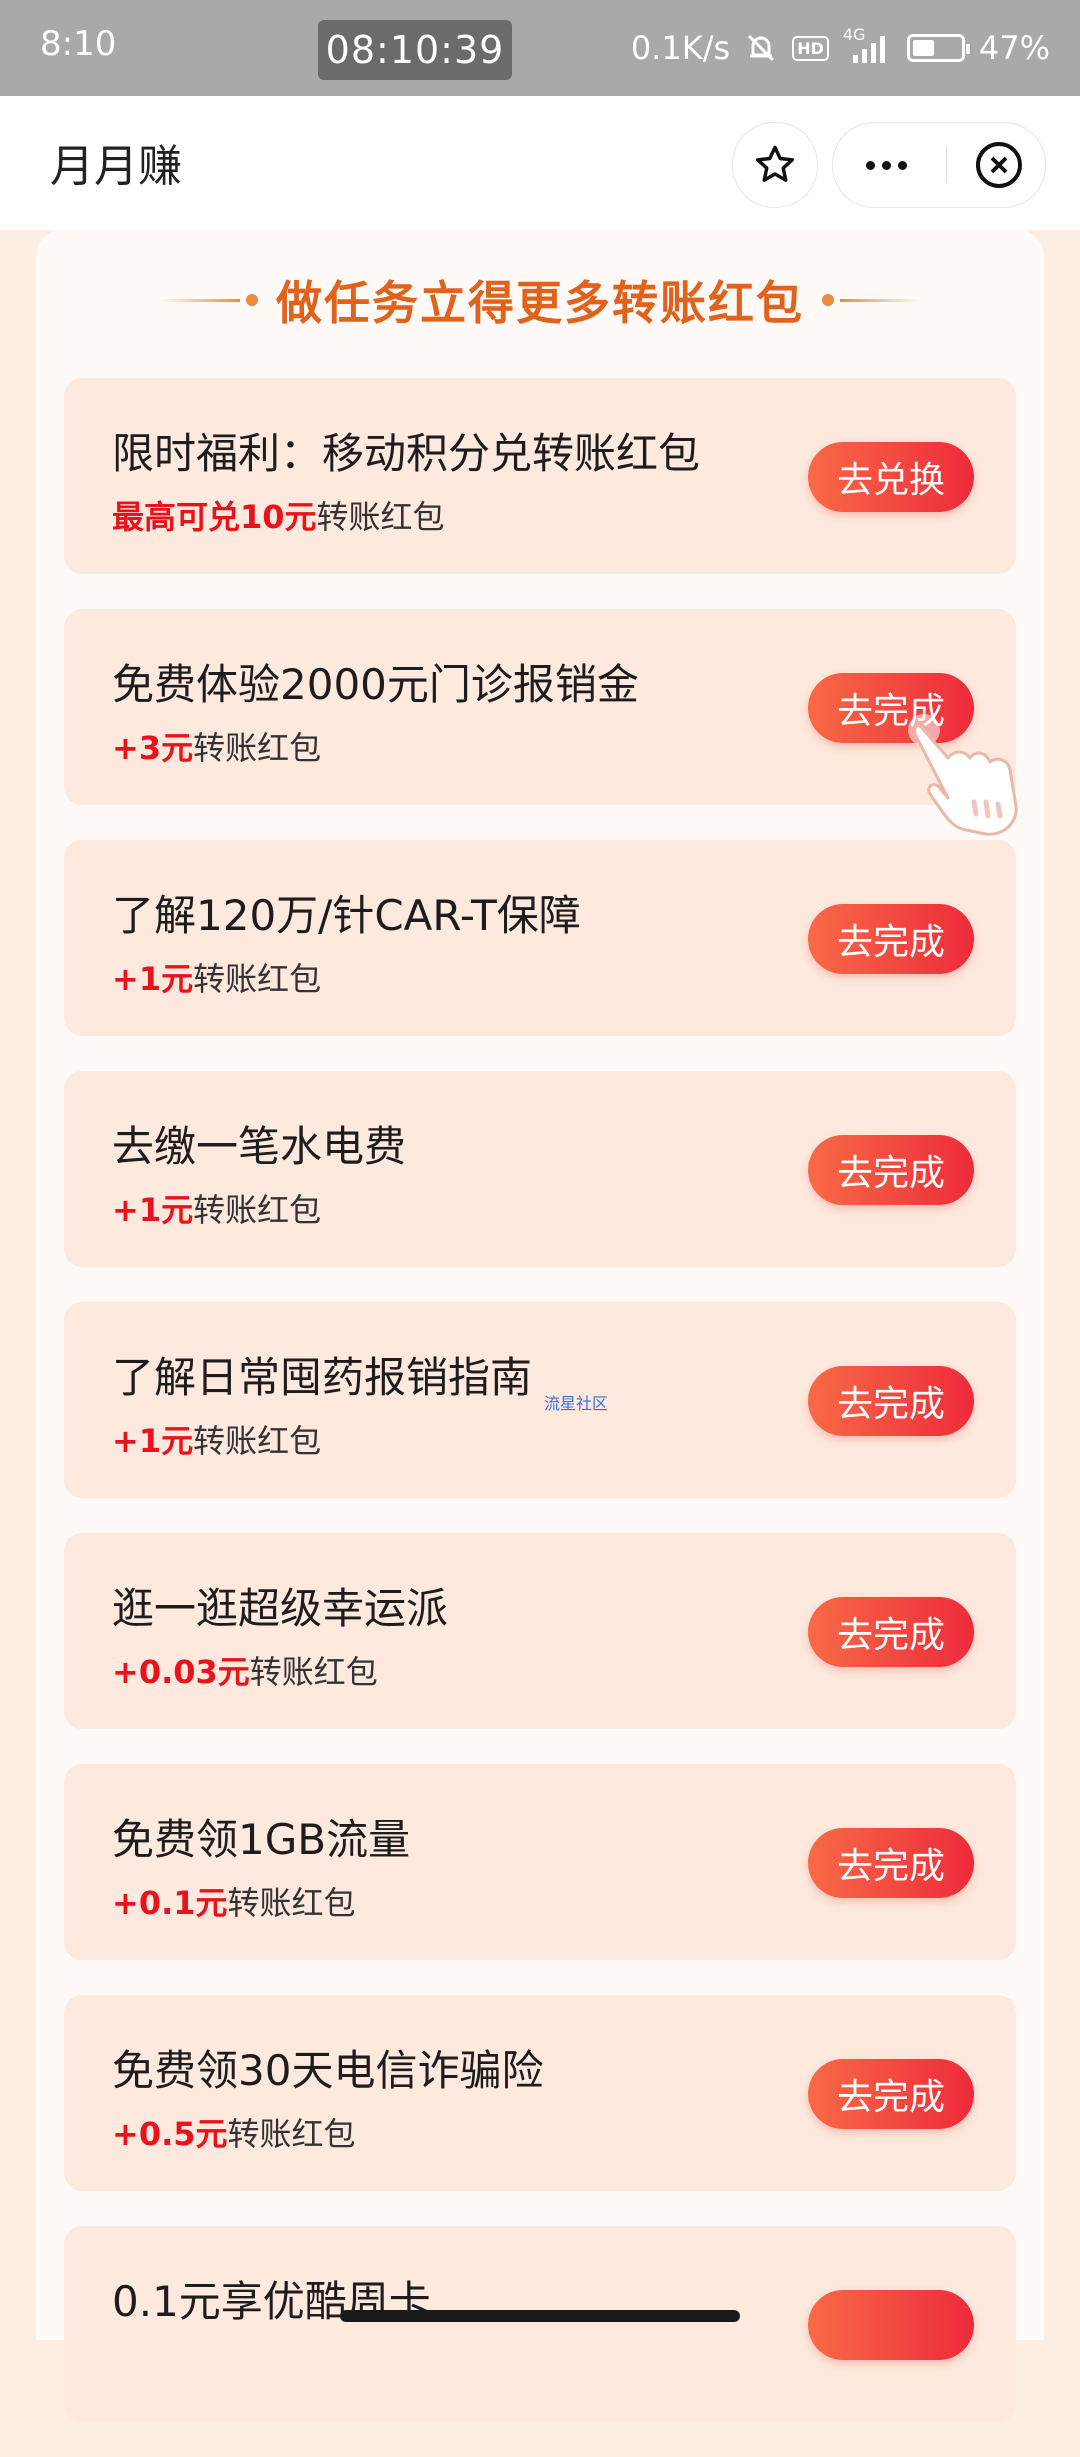 This screenshot has width=1080, height=2457. Describe the element at coordinates (540, 303) in the screenshot. I see `section-title: 做任务立得更多转账红包` at that location.